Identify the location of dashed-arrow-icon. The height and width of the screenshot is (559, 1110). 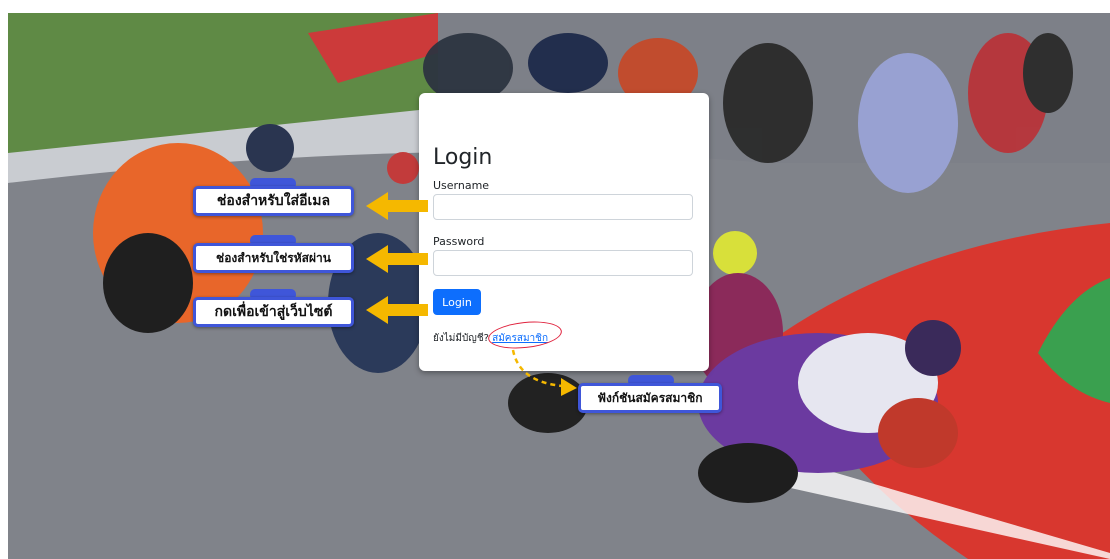
(544, 372).